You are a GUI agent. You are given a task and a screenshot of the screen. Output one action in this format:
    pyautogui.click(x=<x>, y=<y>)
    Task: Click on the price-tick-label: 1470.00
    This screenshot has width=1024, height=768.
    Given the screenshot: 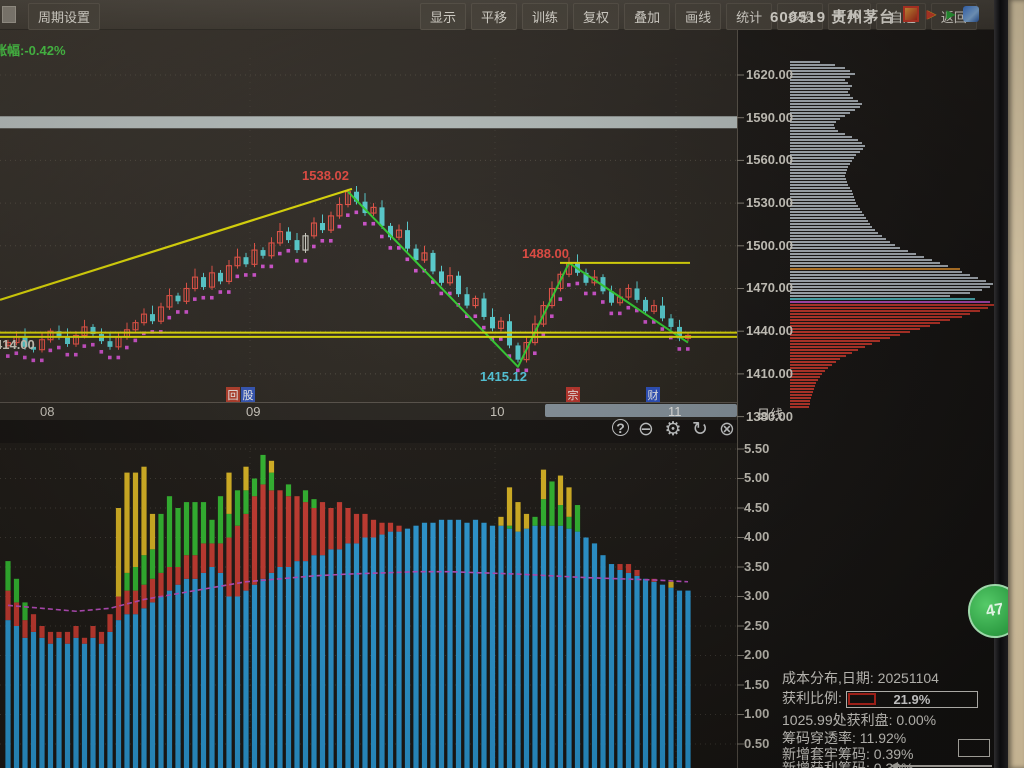 What is the action you would take?
    pyautogui.click(x=769, y=287)
    